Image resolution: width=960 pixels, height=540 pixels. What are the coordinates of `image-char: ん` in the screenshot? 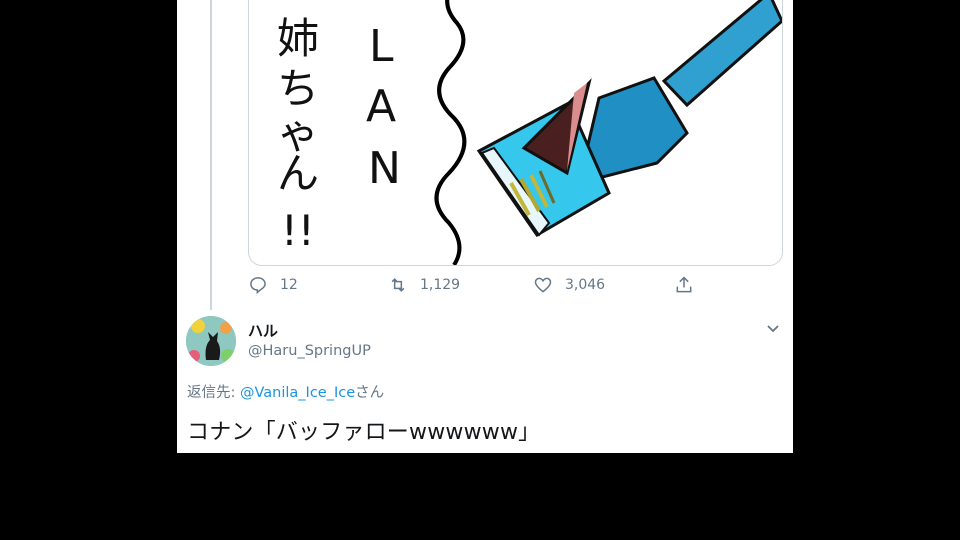 It's located at (298, 173).